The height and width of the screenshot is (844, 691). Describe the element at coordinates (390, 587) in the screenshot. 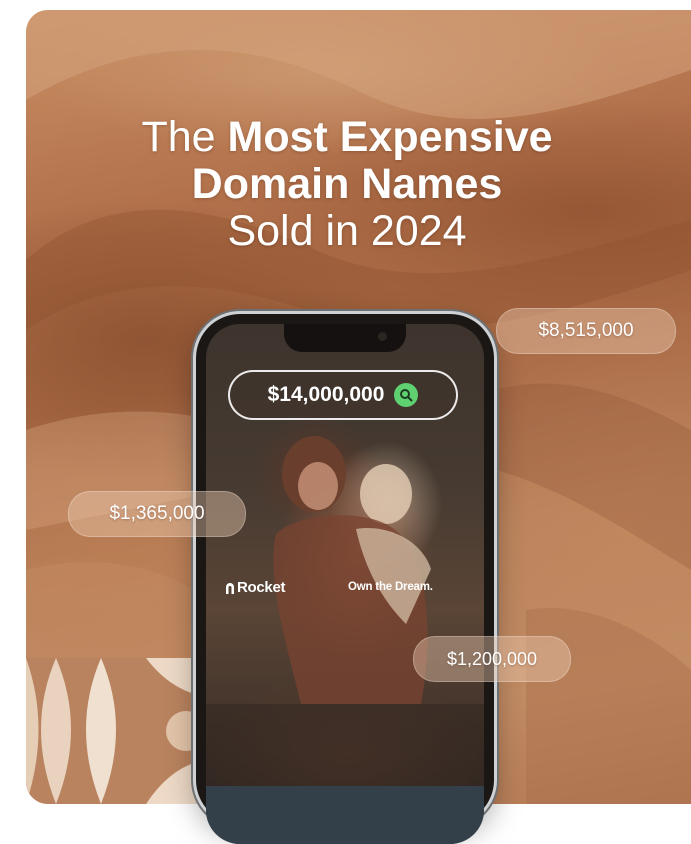

I see `ad-tagline: Own the Dream.` at that location.